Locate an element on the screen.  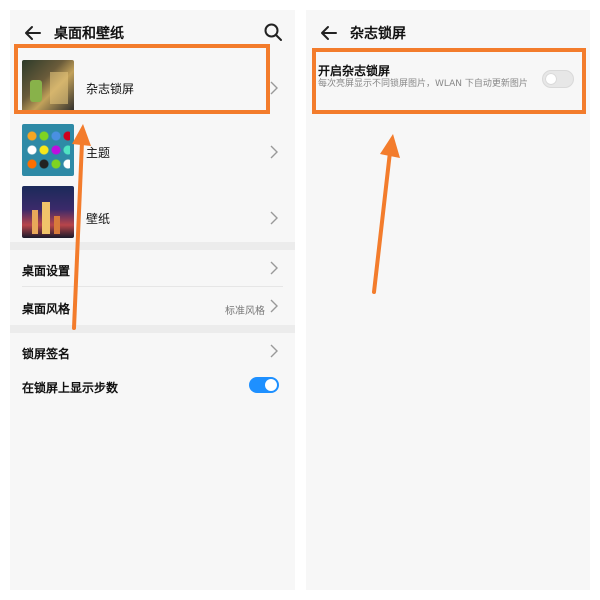
right-header: 杂志锁屏 is located at coordinates (448, 33).